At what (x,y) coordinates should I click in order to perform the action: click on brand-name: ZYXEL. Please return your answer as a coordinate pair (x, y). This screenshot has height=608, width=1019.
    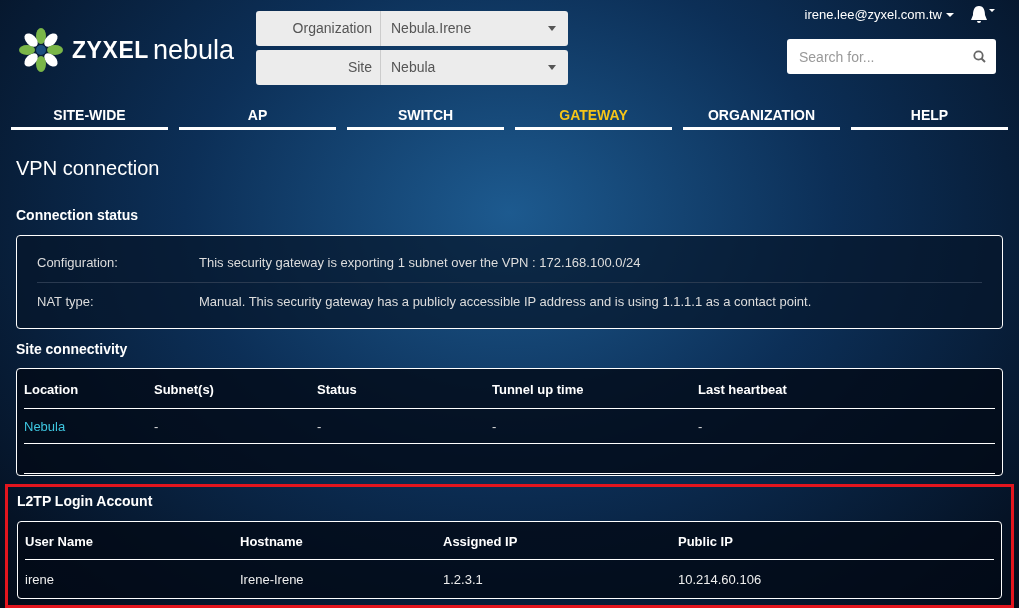
    Looking at the image, I should click on (110, 50).